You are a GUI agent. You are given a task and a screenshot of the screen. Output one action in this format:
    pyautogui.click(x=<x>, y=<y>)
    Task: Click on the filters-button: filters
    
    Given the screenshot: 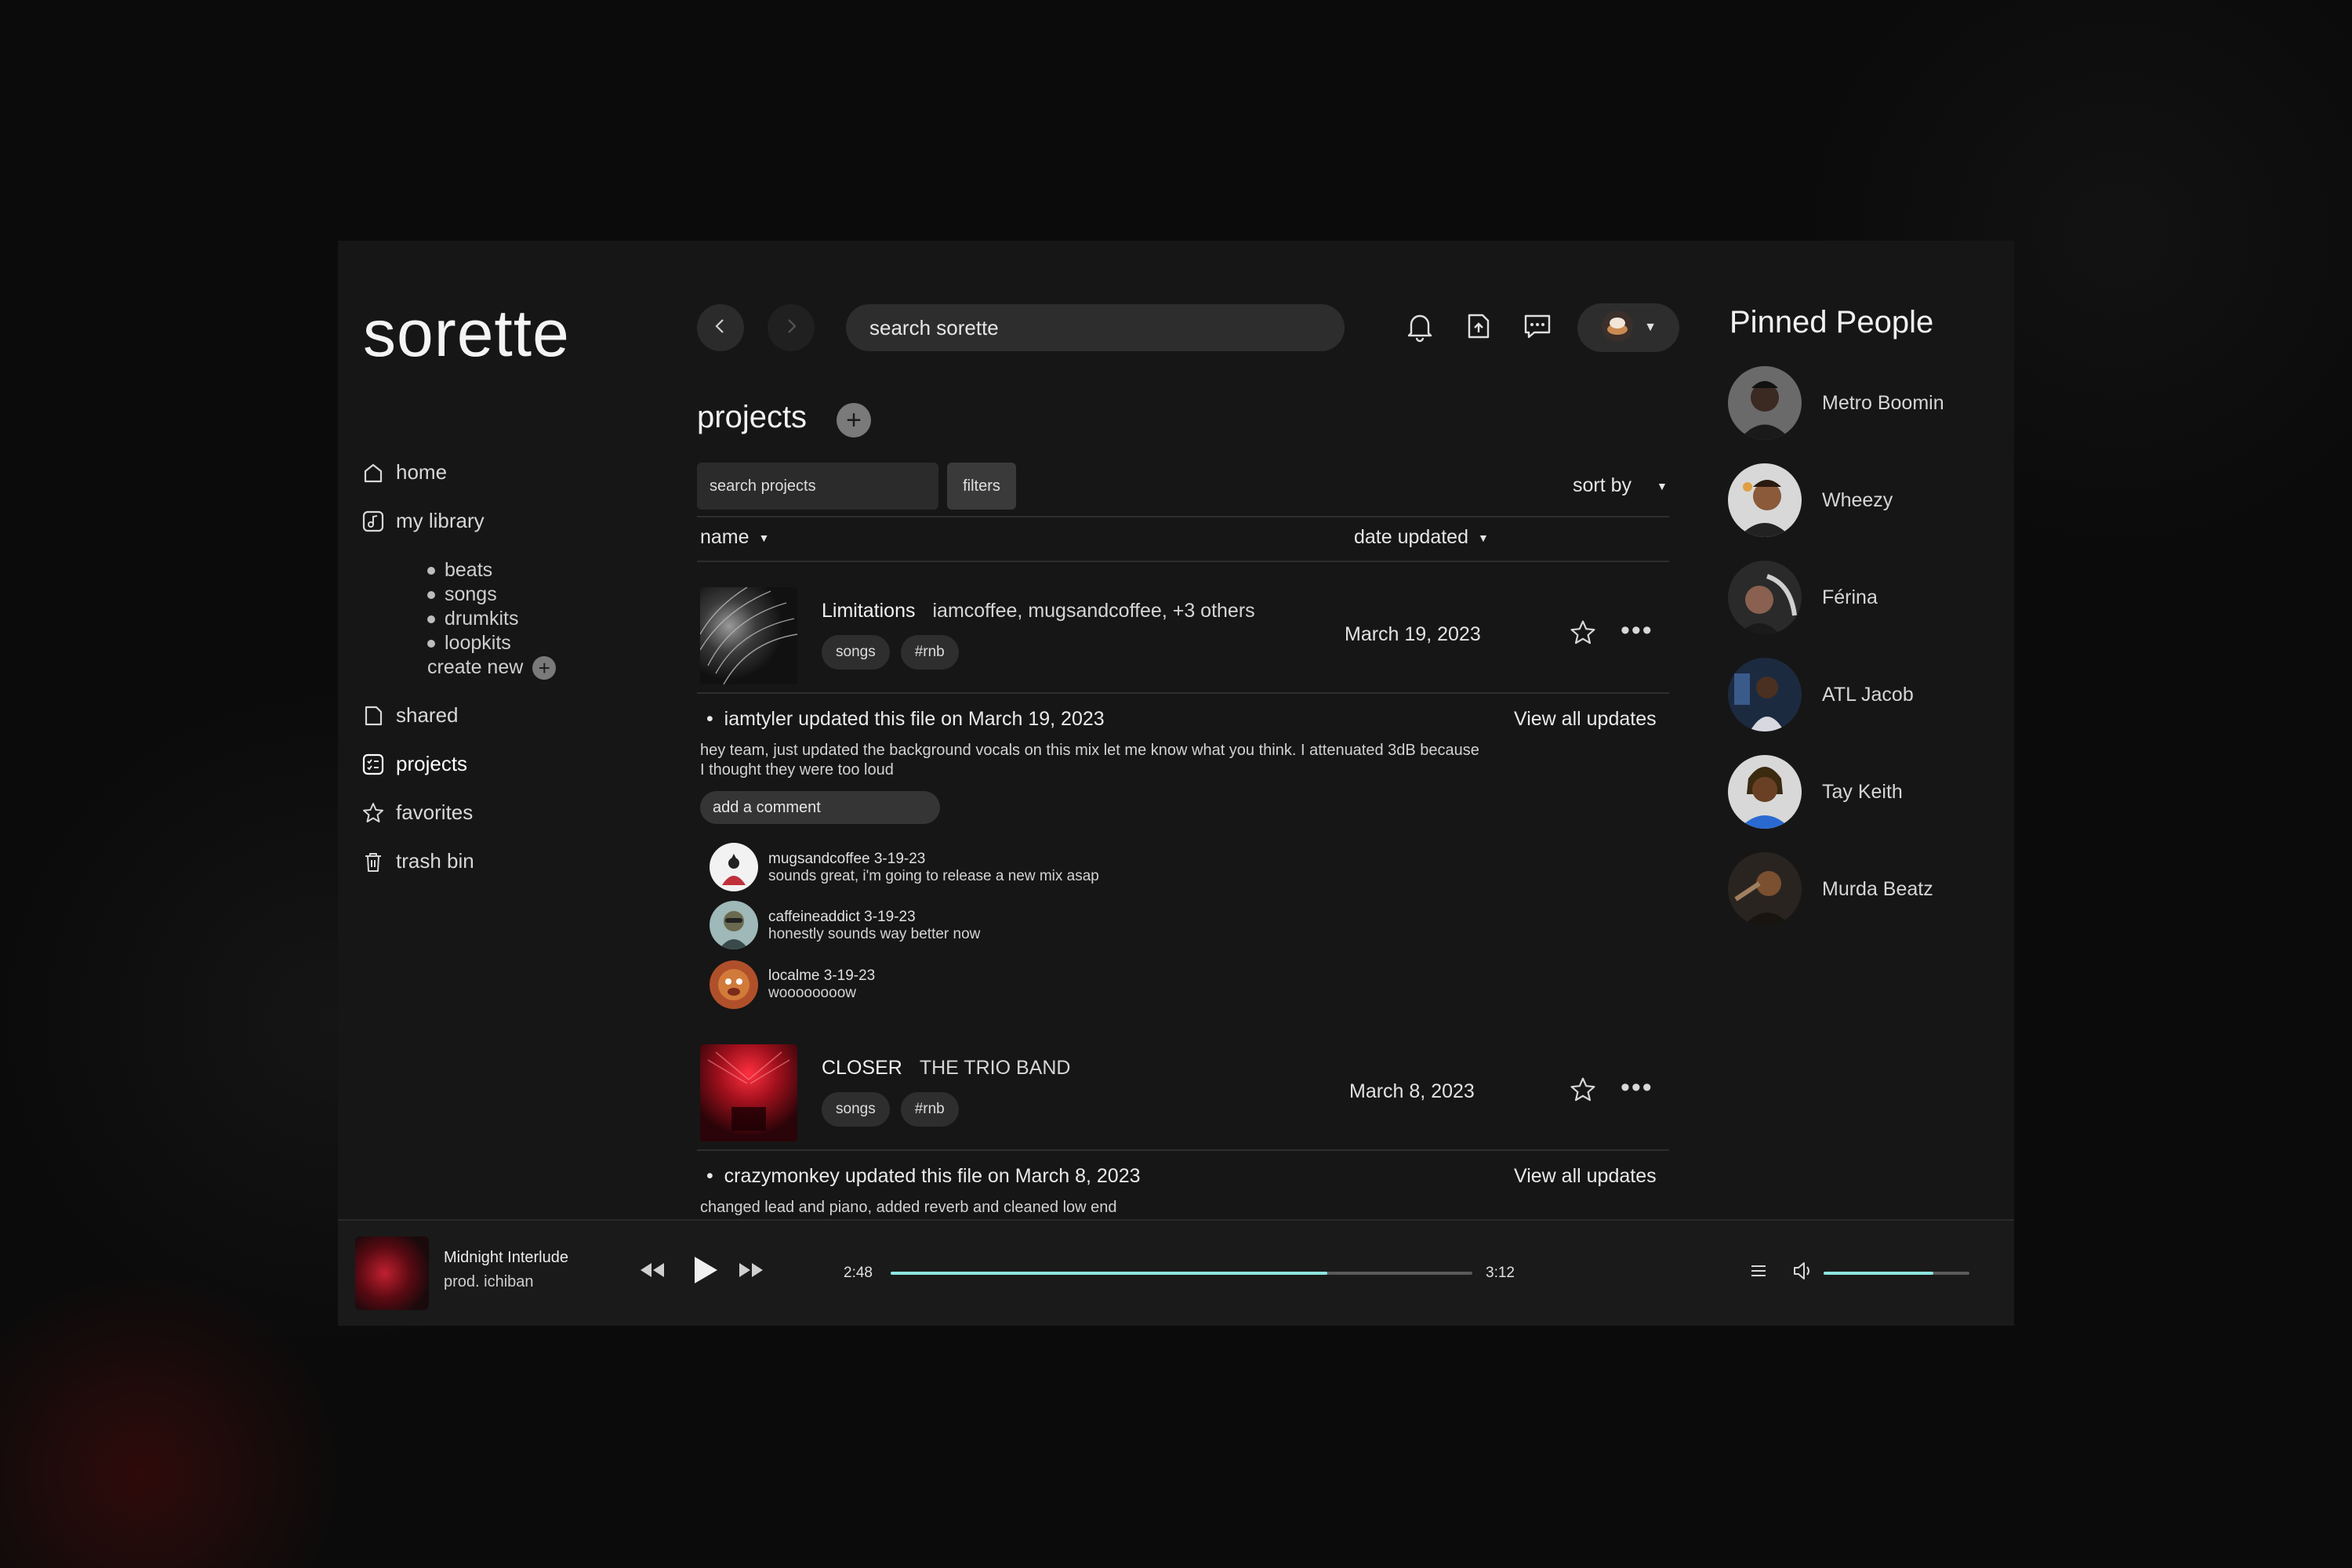 What is the action you would take?
    pyautogui.click(x=981, y=486)
    